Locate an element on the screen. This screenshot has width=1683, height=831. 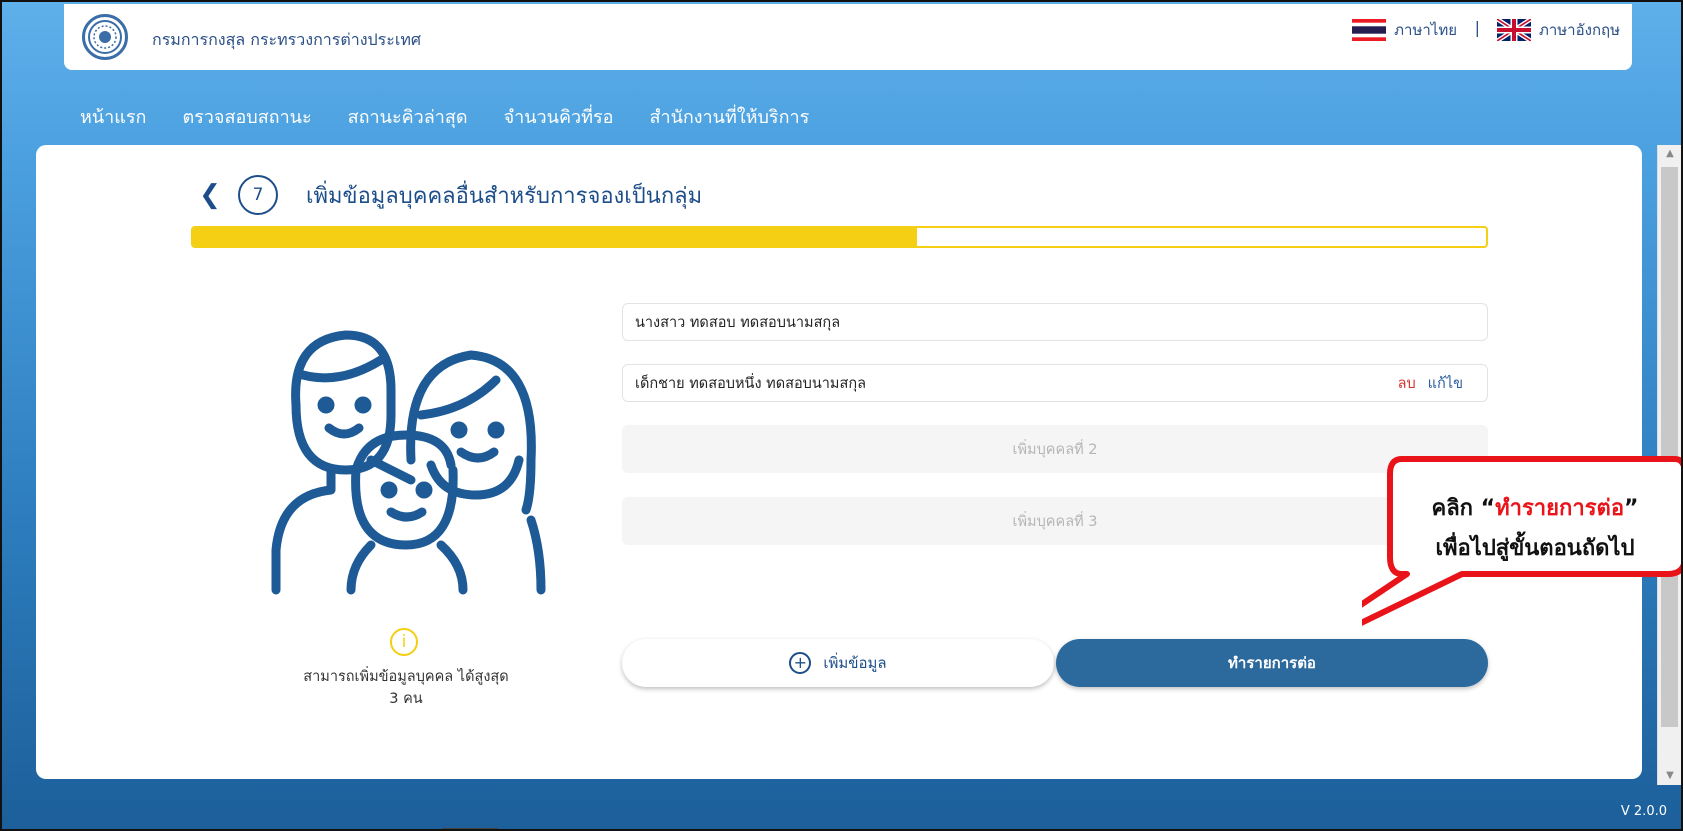
info-text-line1: สามารถเพิ่มข้อมูลบุคคล ได้สูงสุด is located at coordinates (406, 677).